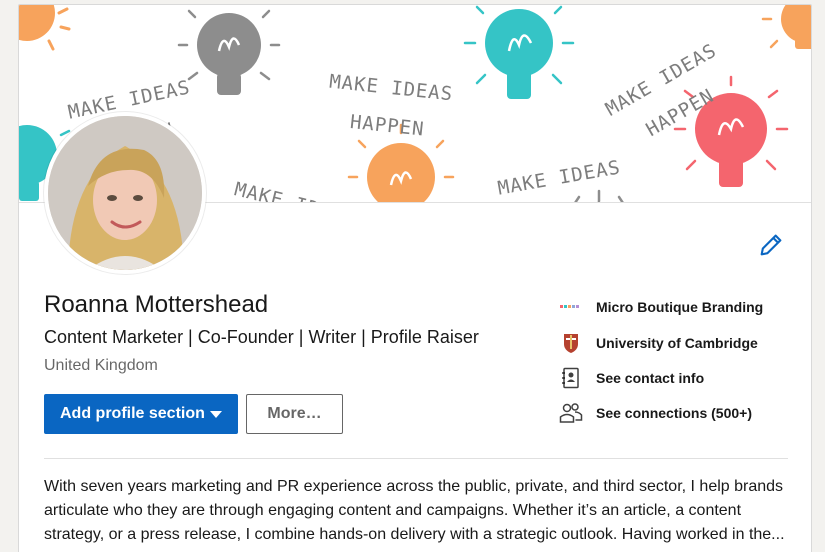  I want to click on avatar-illustration, so click(125, 193).